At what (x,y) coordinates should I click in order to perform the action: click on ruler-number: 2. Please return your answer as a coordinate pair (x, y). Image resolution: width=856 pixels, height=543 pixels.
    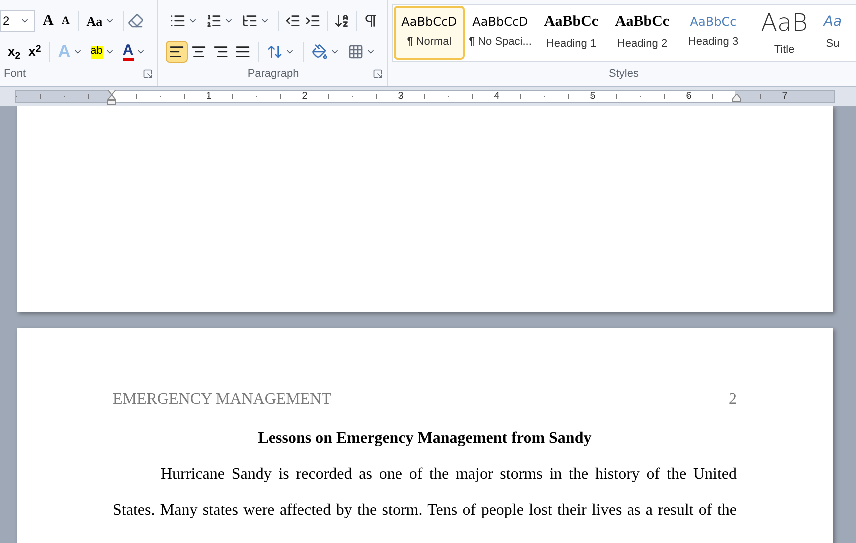
    Looking at the image, I should click on (305, 96).